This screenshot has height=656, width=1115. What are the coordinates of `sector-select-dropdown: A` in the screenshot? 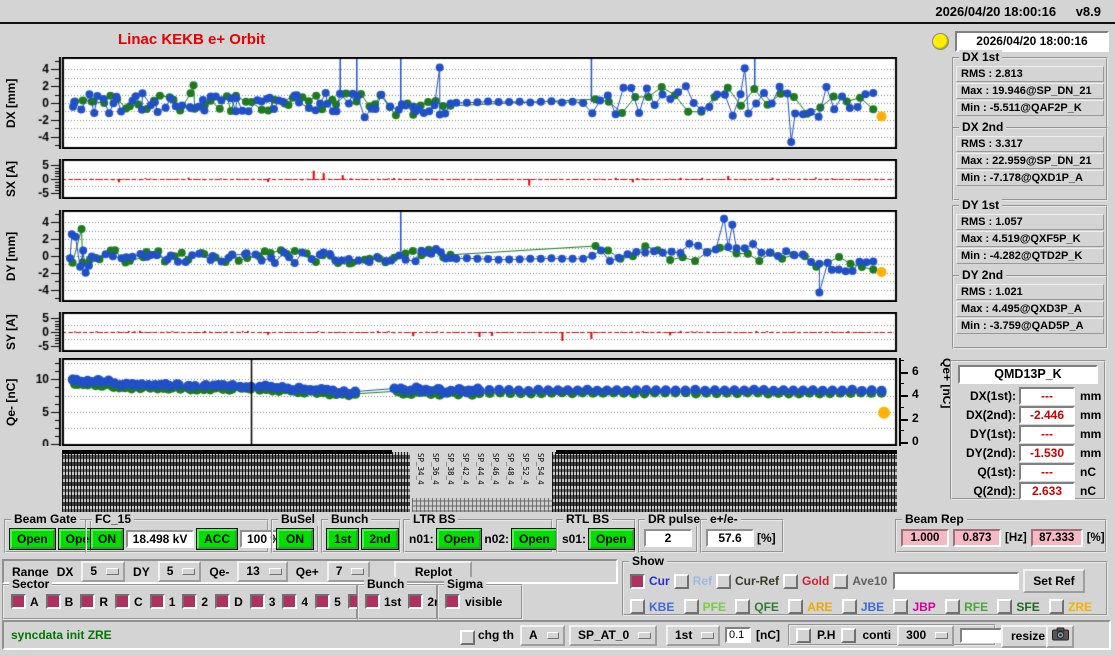 It's located at (542, 635).